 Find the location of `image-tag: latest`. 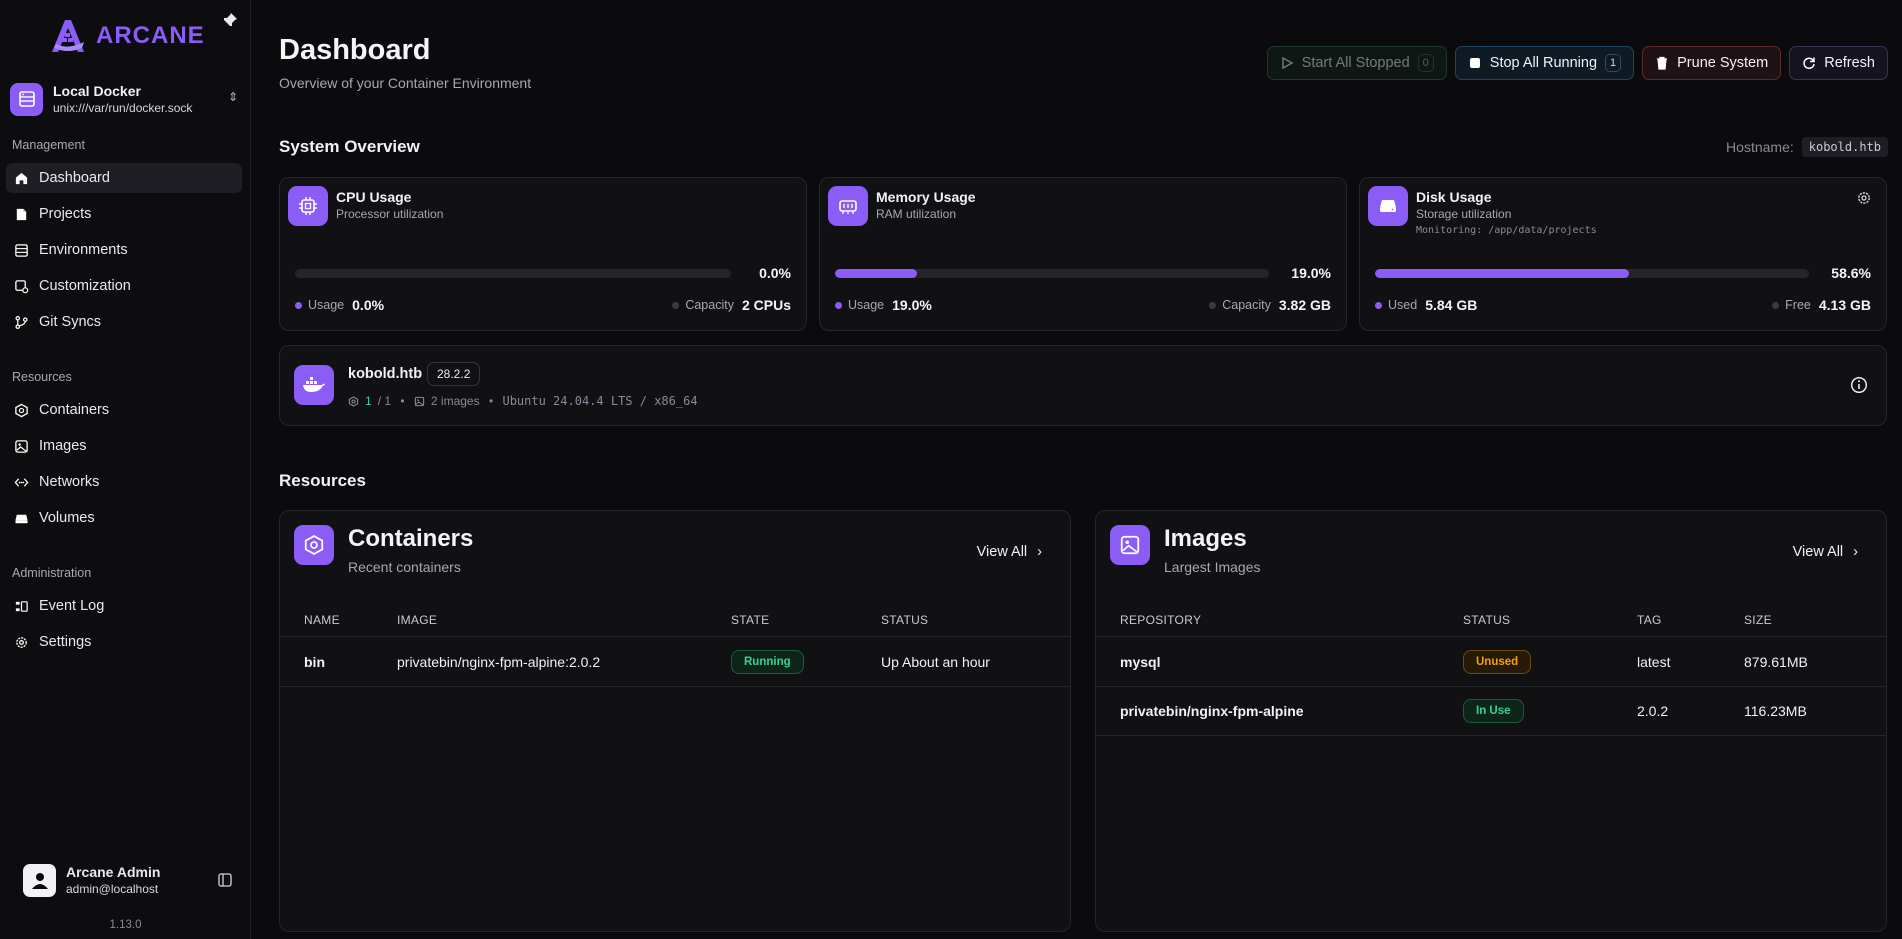

image-tag: latest is located at coordinates (1654, 662).